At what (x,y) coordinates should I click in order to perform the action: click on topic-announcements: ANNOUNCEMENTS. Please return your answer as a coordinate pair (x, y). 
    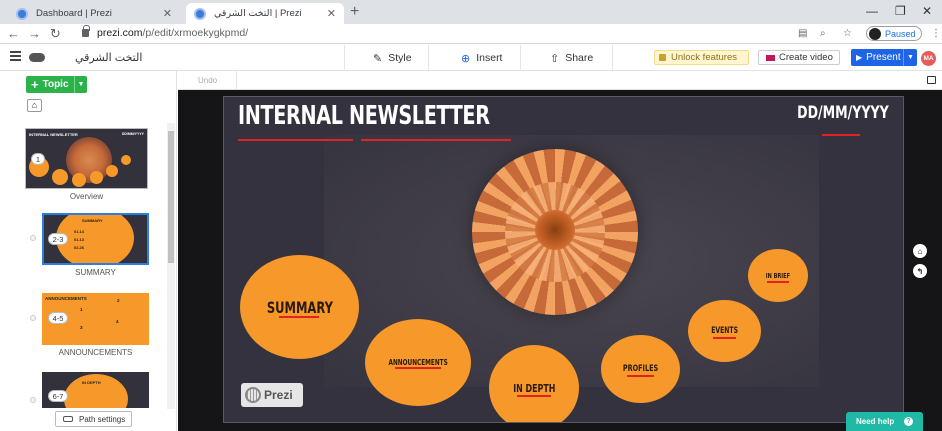
    Looking at the image, I should click on (418, 362).